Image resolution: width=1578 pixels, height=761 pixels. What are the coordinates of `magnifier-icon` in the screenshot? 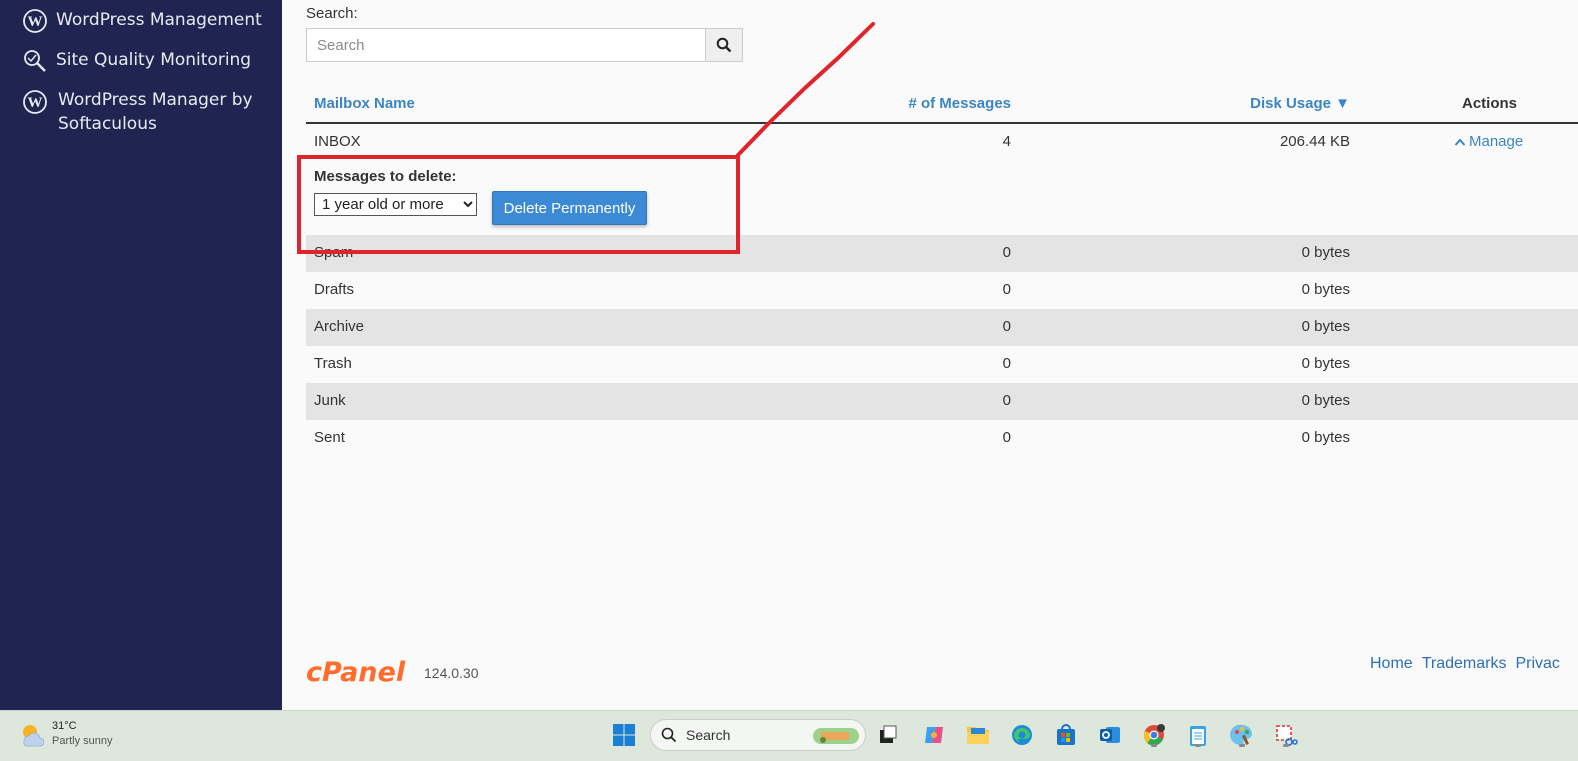 It's located at (35, 61).